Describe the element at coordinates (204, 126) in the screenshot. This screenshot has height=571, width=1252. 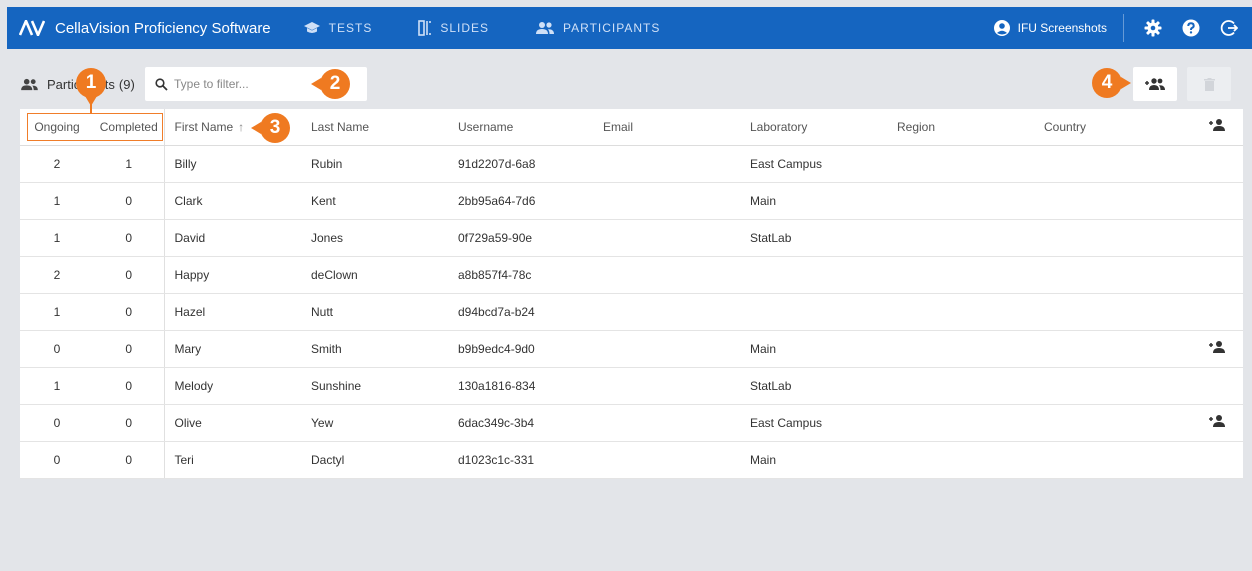
I see `first-name-header-label: First Name` at that location.